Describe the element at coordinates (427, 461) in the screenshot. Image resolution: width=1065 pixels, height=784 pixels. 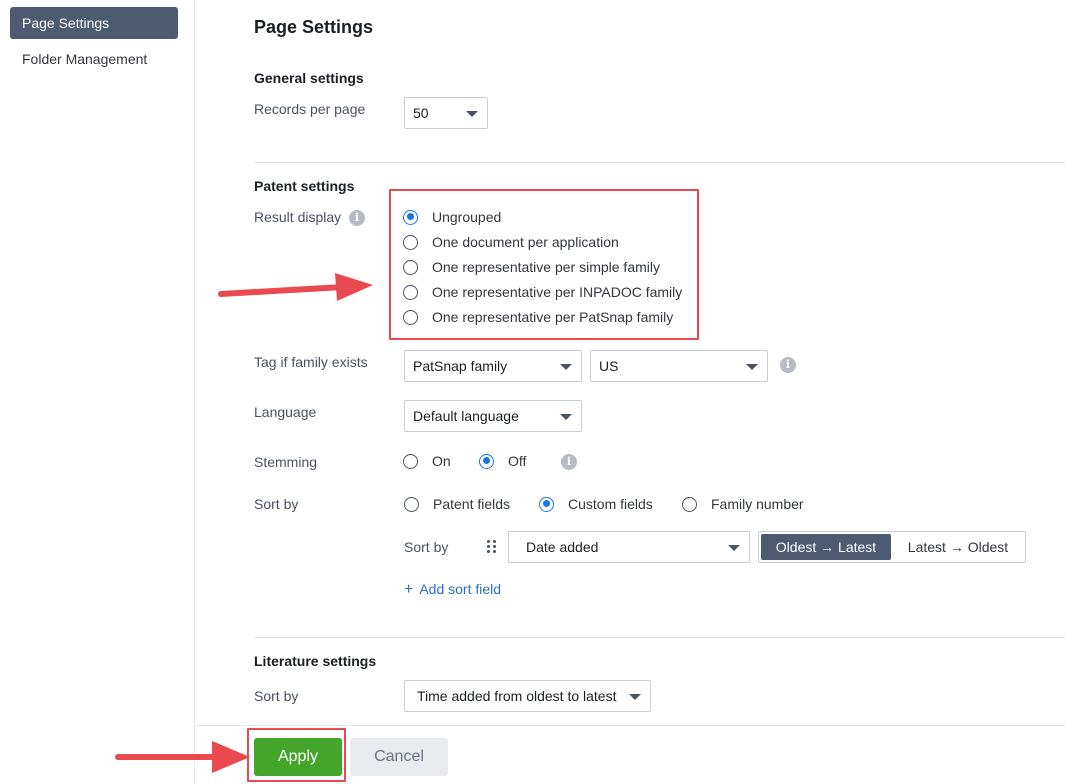
I see `radio-stemming-on: On` at that location.